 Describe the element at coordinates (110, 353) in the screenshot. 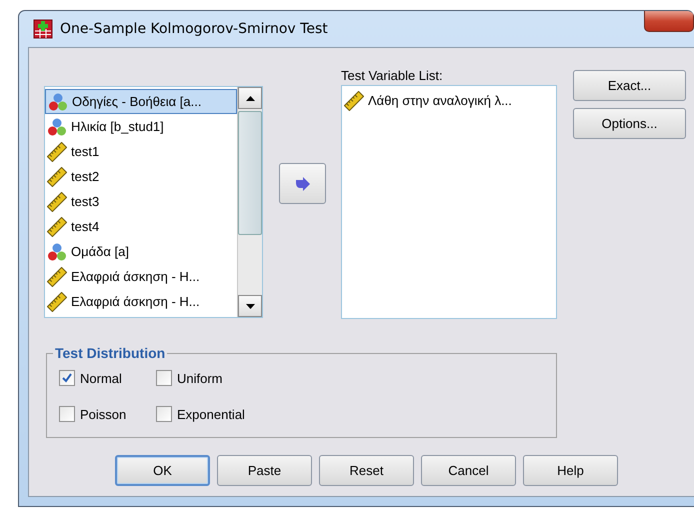

I see `group-title: Test Distribution` at that location.